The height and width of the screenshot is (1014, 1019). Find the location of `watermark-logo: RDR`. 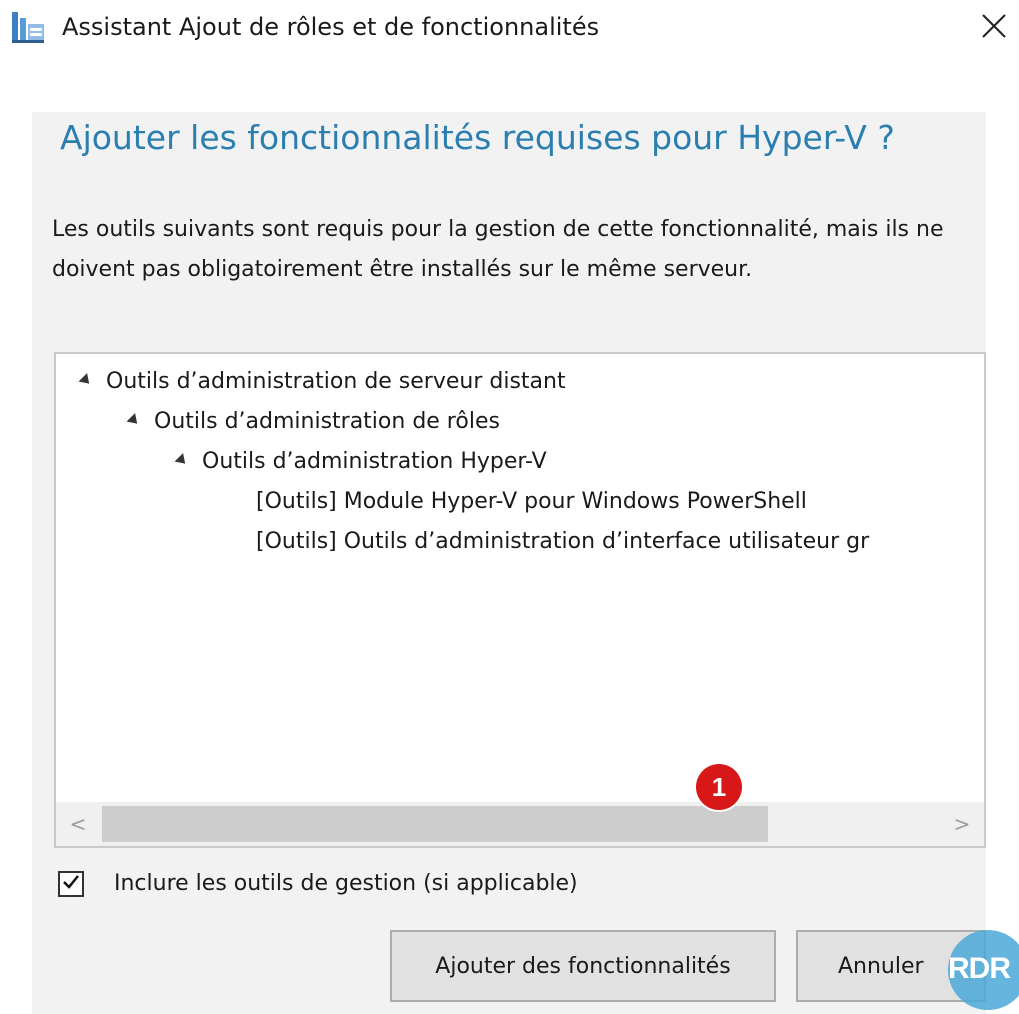

watermark-logo: RDR is located at coordinates (983, 970).